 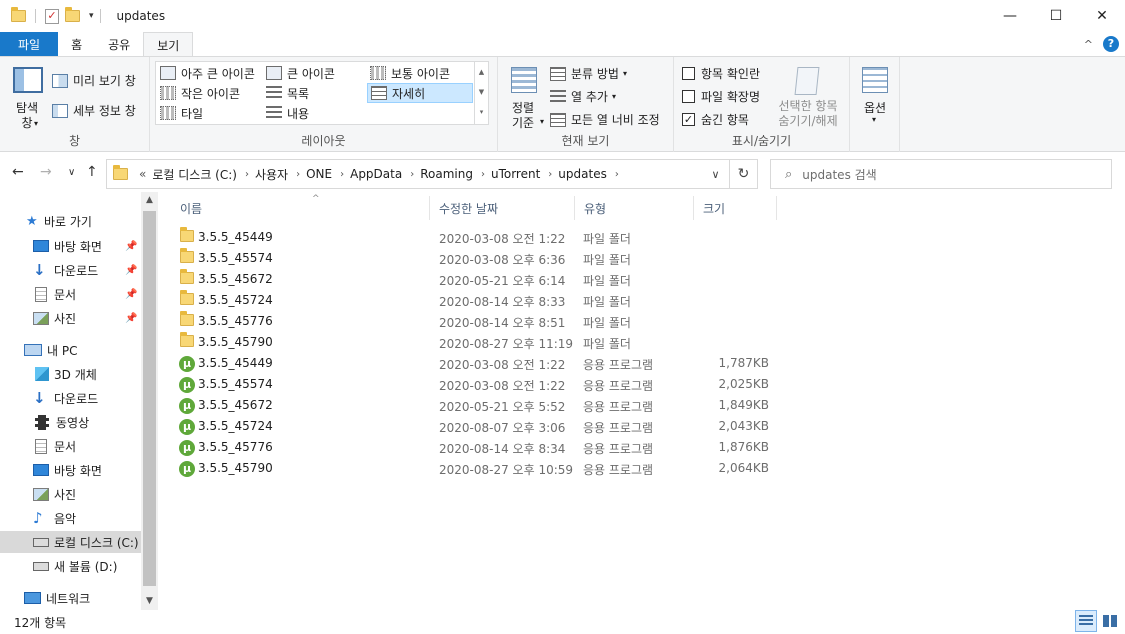 I want to click on table-row: 3.5.5_45724 2020-08-14 오후 8:33 파일 폴더, so click(x=474, y=299).